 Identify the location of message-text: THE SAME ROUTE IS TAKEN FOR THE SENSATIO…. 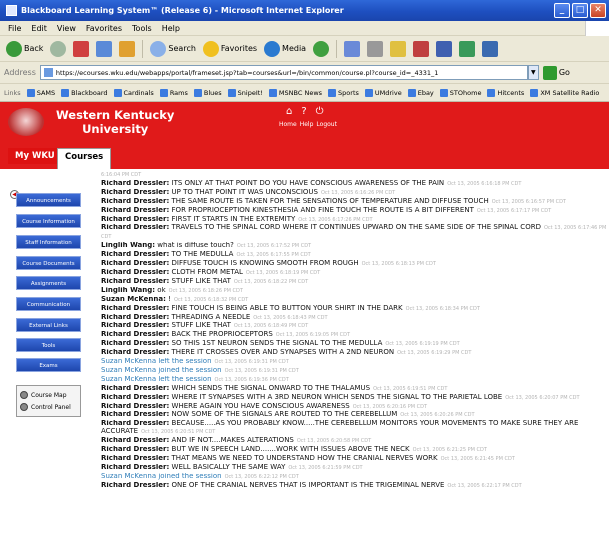
(330, 201).